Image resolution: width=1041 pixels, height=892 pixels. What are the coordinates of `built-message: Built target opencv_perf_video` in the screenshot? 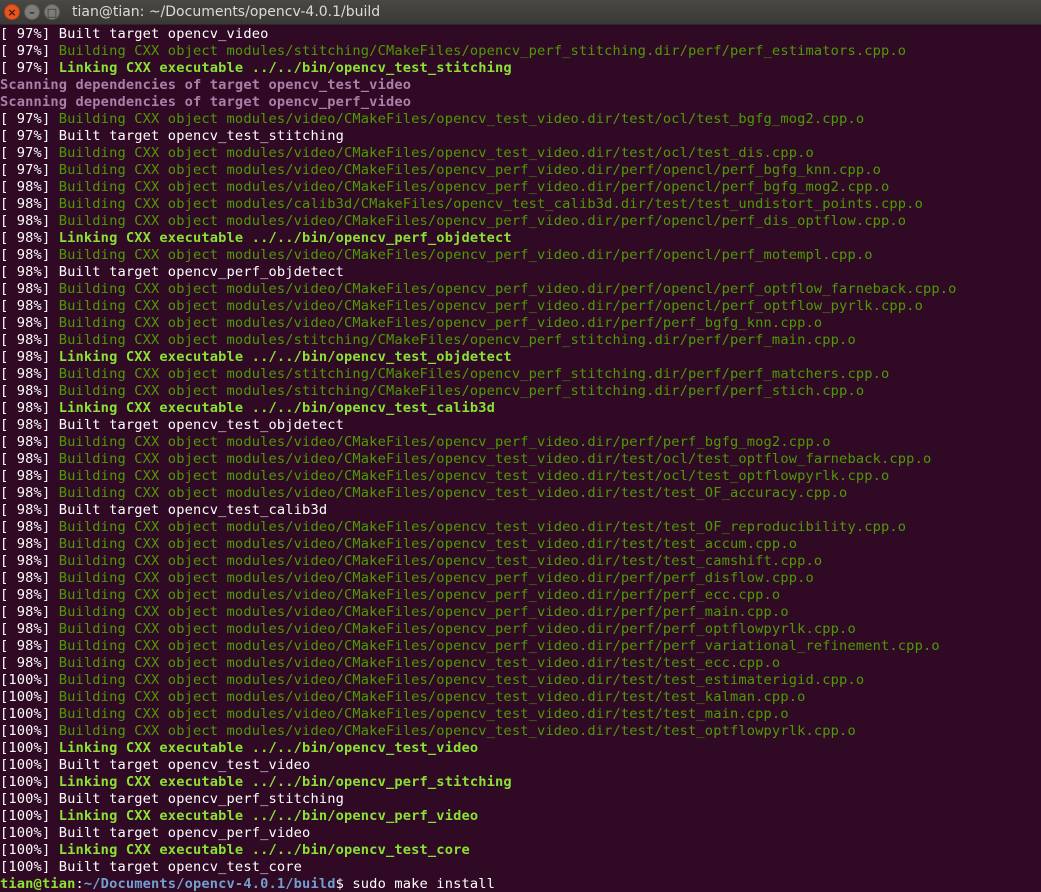 It's located at (180, 833).